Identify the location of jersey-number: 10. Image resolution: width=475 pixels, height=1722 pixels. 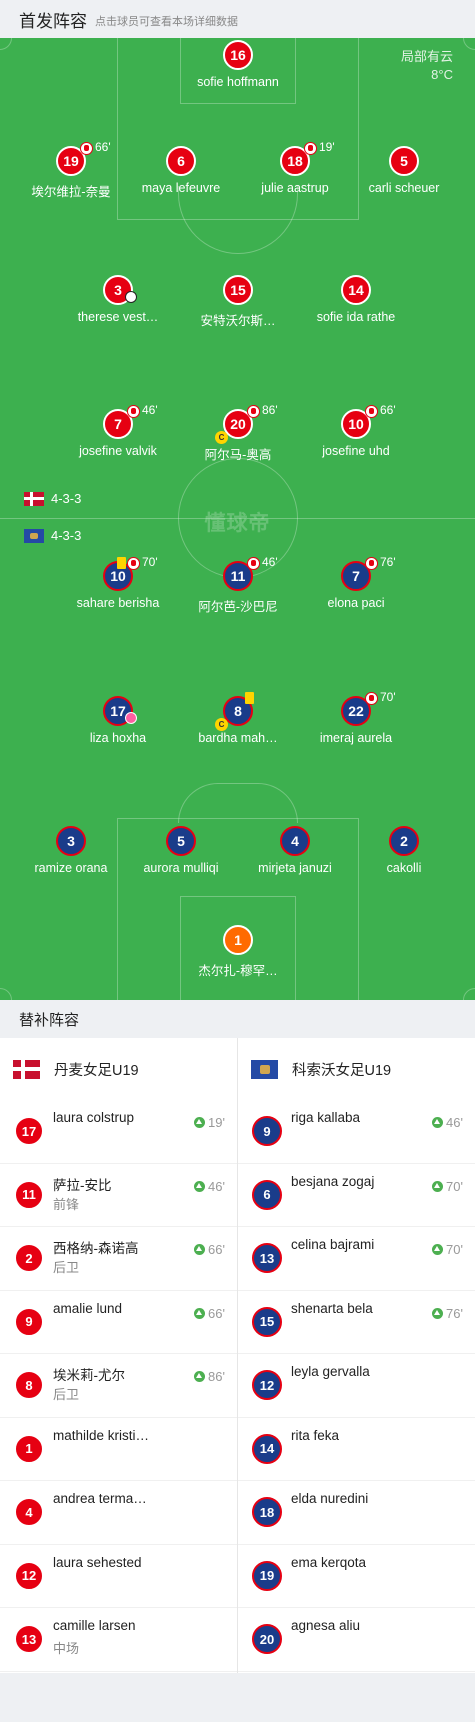
(118, 576).